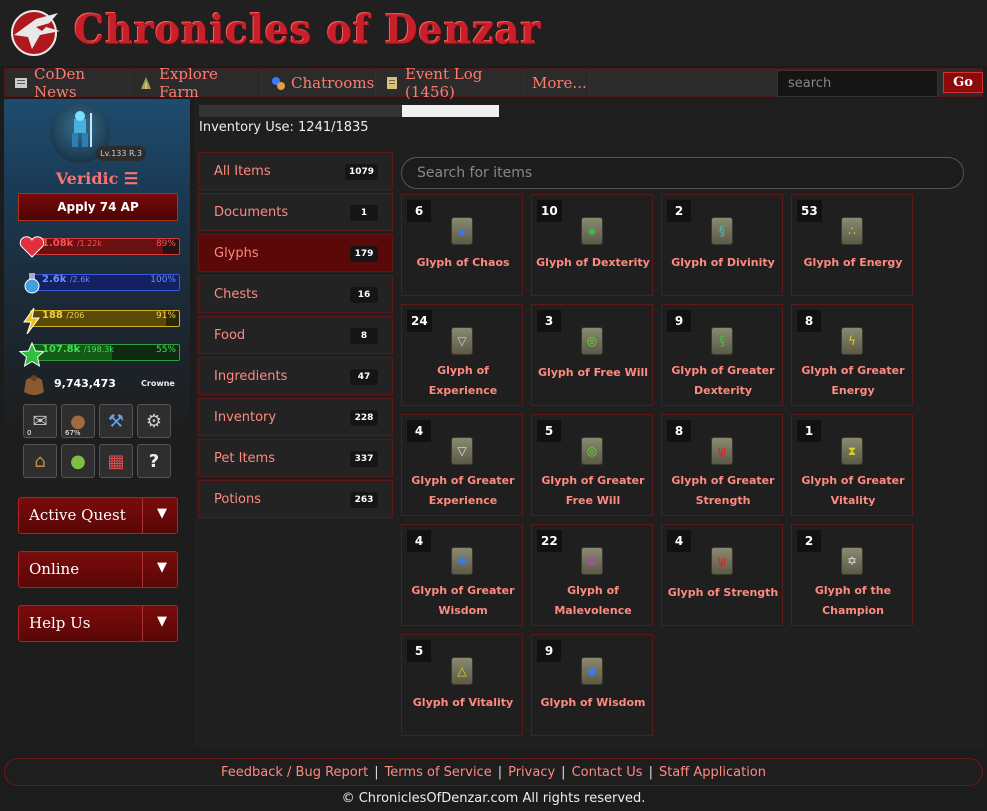 This screenshot has width=987, height=811. I want to click on scroll-icon, so click(392, 83).